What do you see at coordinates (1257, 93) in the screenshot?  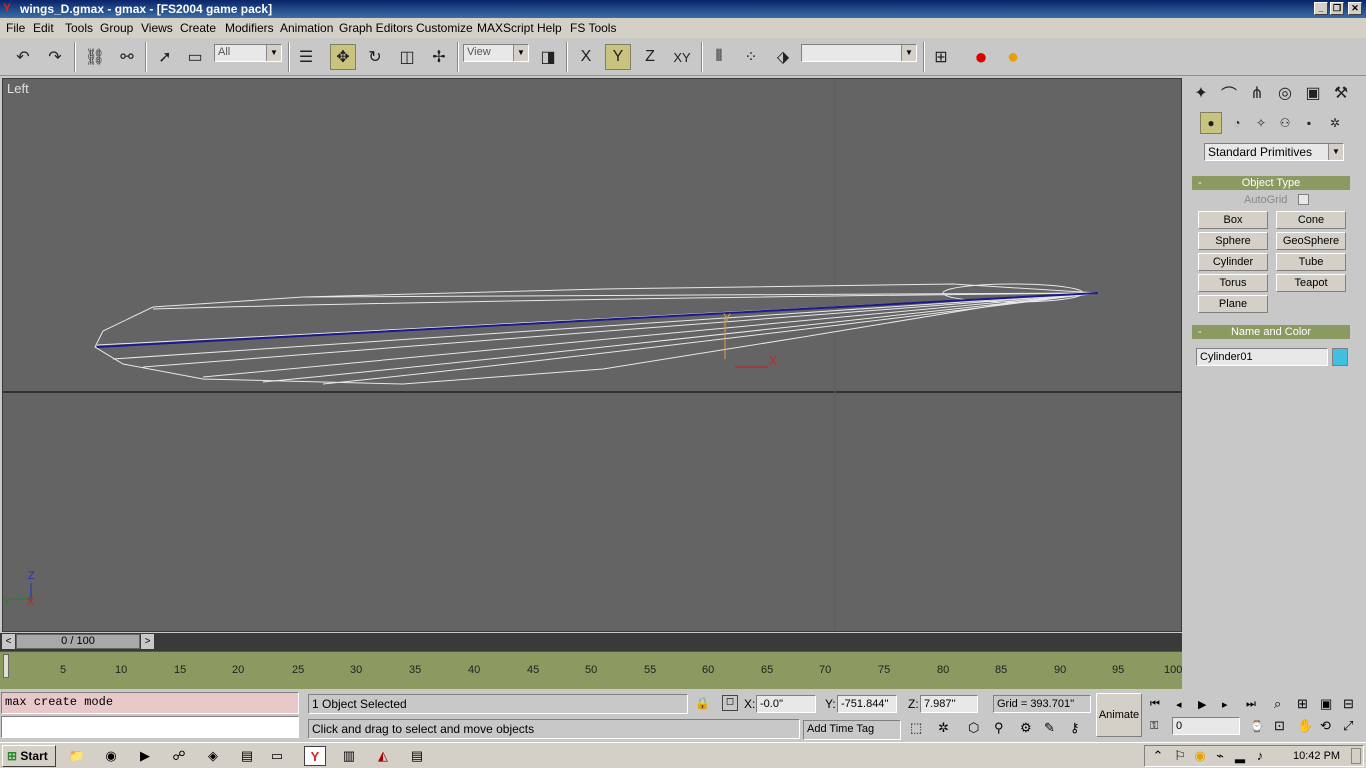 I see `hierarchy-tab-icon: ⋔` at bounding box center [1257, 93].